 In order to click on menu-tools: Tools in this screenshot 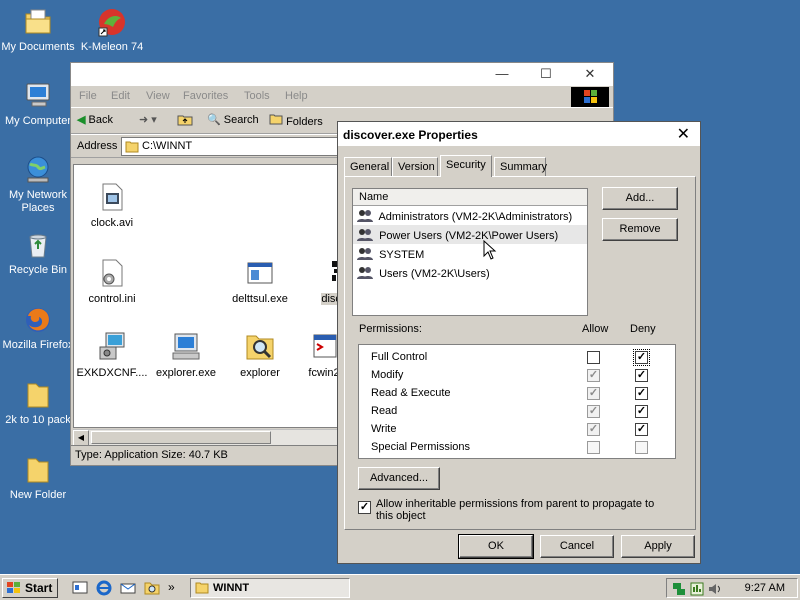, I will do `click(257, 96)`.